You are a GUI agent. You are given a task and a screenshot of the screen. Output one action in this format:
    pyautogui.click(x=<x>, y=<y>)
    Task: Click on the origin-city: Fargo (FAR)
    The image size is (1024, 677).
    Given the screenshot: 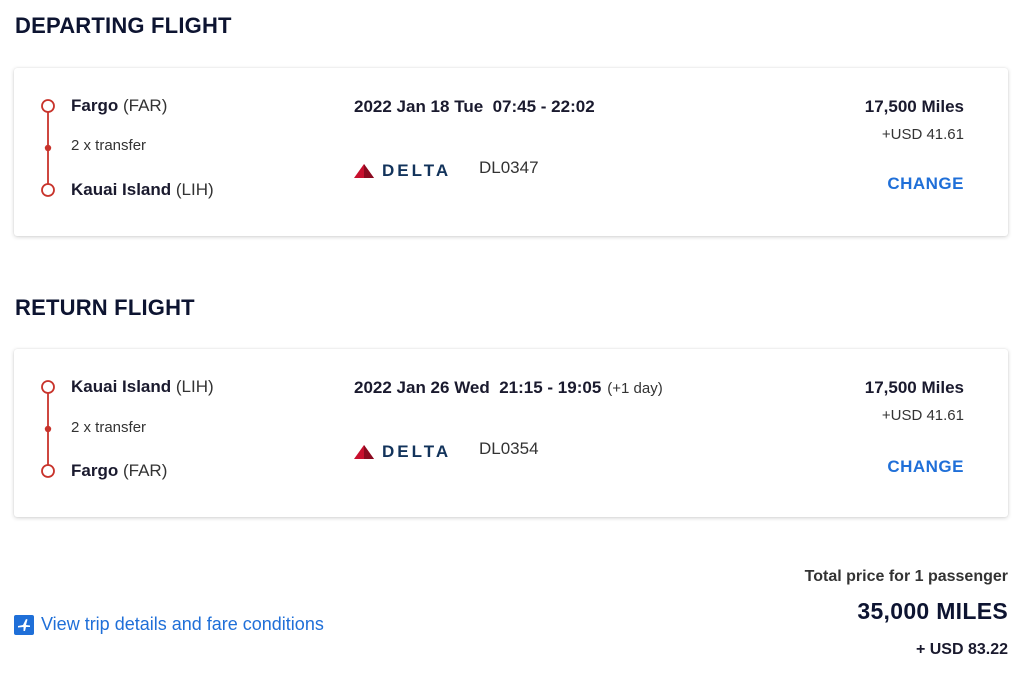 What is the action you would take?
    pyautogui.click(x=119, y=105)
    